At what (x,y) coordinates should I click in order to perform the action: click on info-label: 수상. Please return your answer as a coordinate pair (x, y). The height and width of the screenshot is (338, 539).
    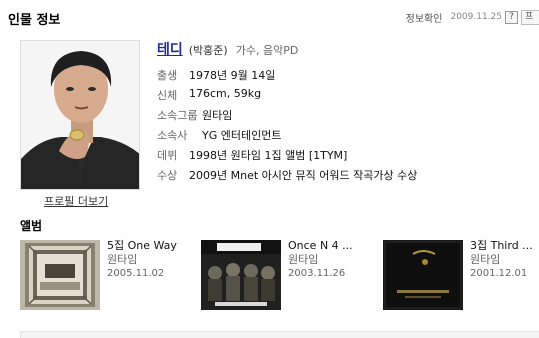
    Looking at the image, I should click on (167, 175).